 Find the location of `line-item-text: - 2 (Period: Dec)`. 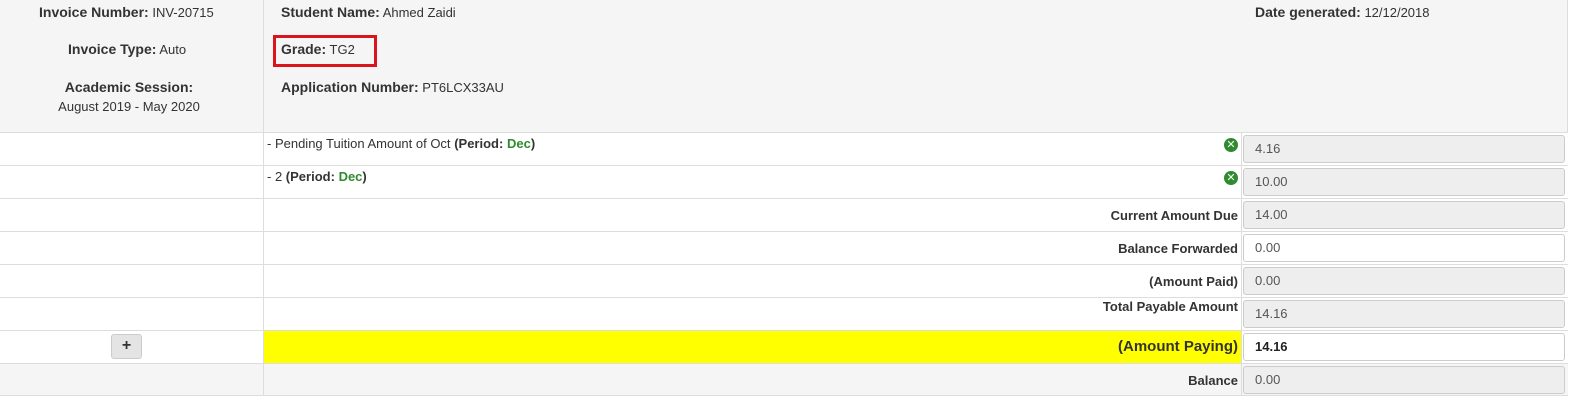

line-item-text: - 2 (Period: Dec) is located at coordinates (317, 176).